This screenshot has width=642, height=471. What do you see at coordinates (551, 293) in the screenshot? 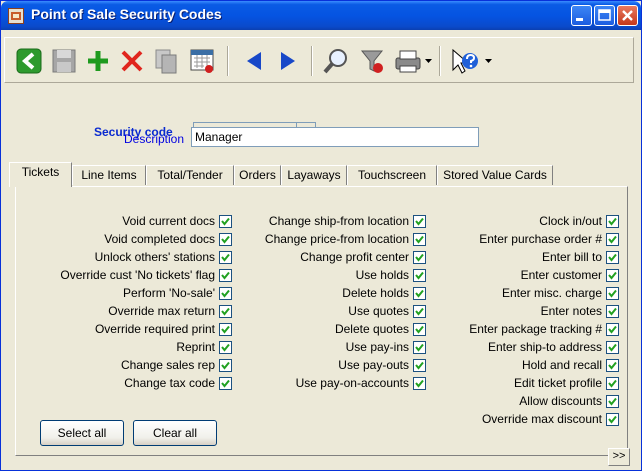
I see `permission-label: Enter misc. charge` at bounding box center [551, 293].